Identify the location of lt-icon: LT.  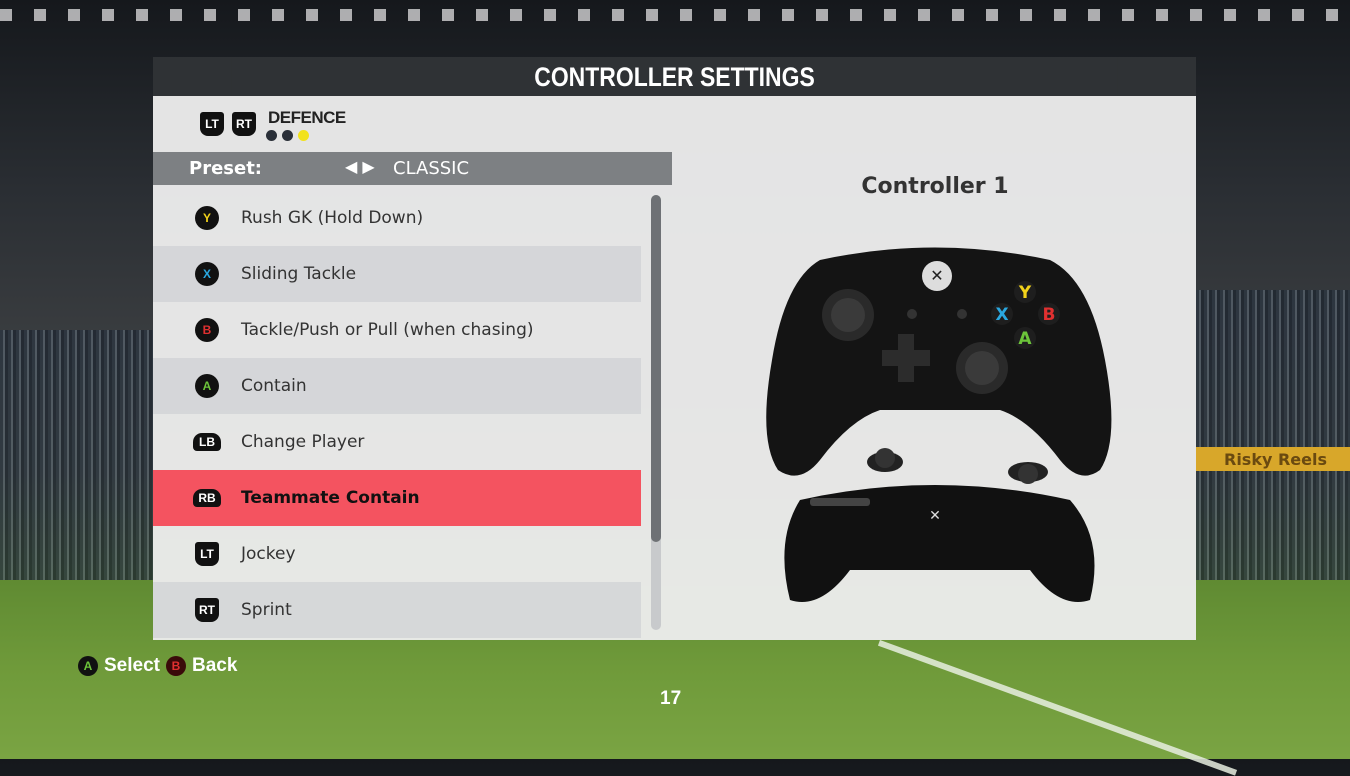
(212, 124).